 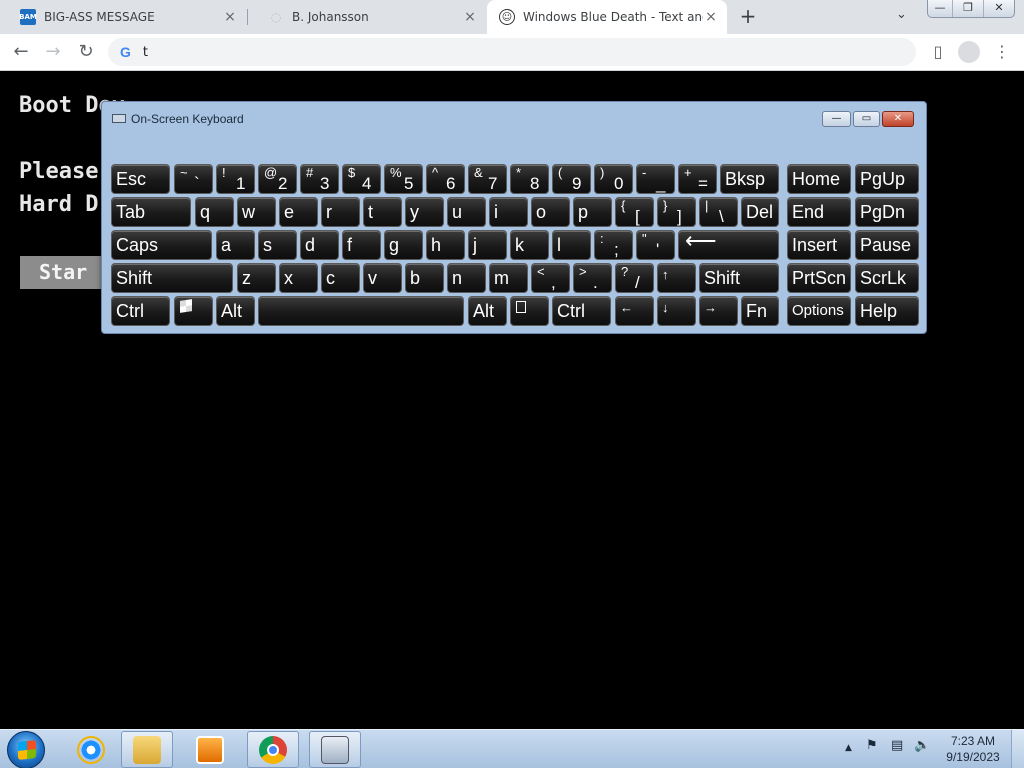 I want to click on key-i: i, so click(x=508, y=212).